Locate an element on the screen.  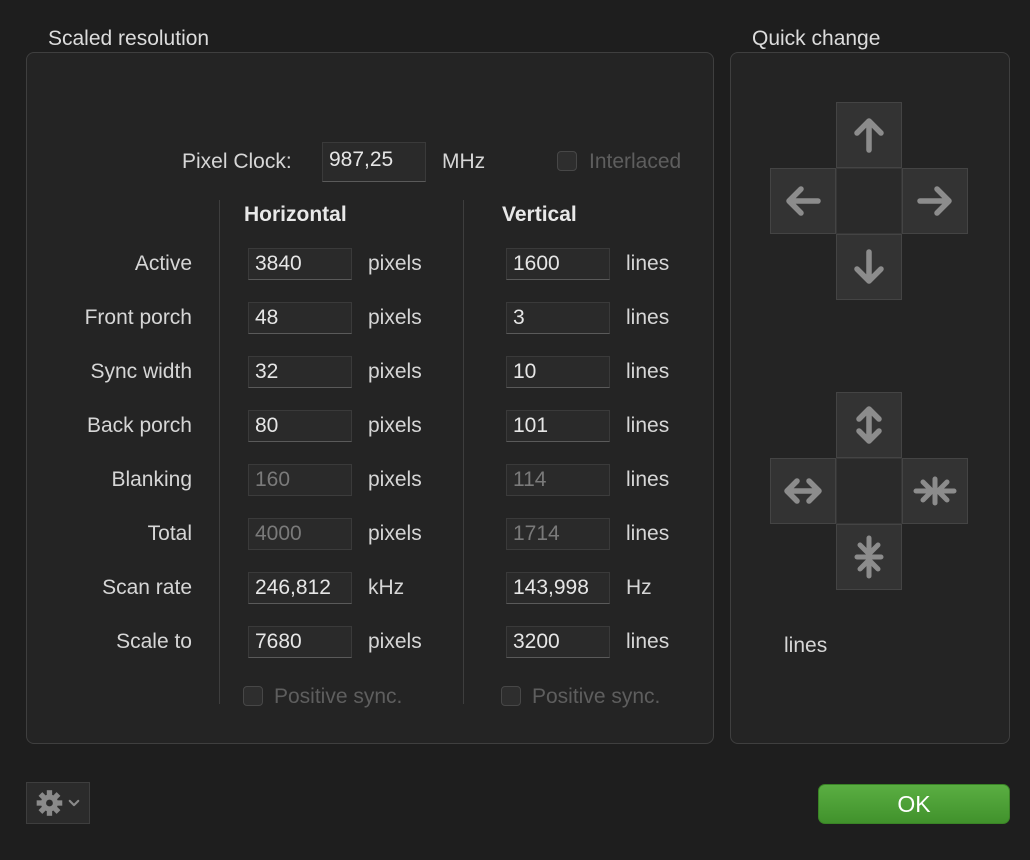
vertical-header: Vertical is located at coordinates (539, 214).